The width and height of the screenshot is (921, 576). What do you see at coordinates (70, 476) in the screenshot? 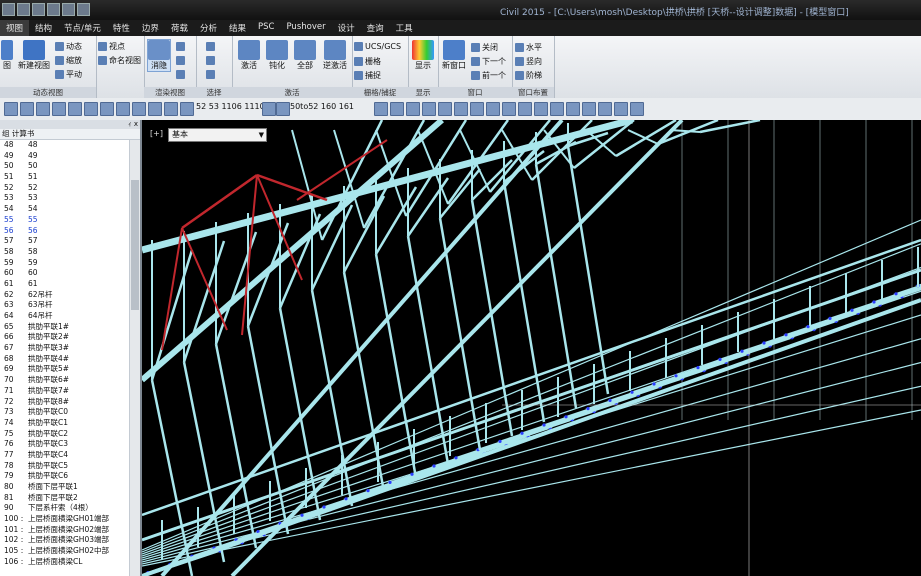
I see `list-item: 79 拱肋平联C6` at bounding box center [70, 476].